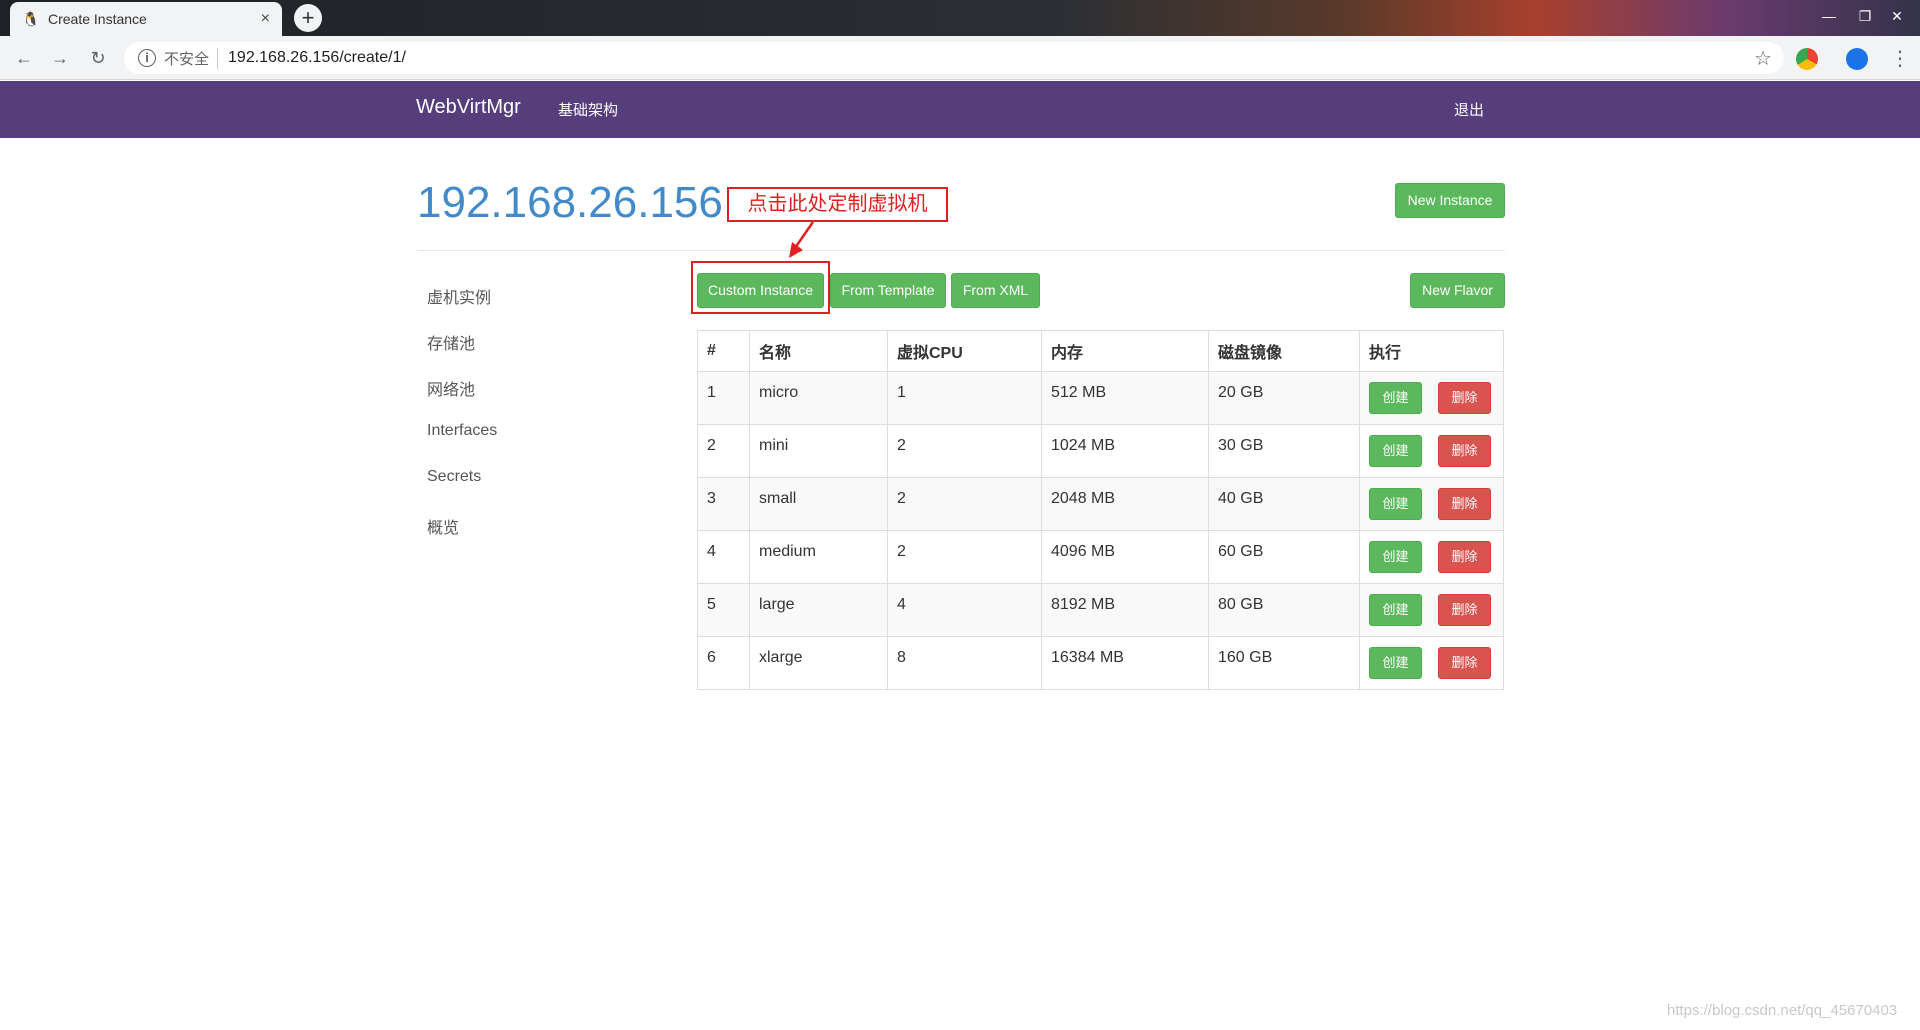 The width and height of the screenshot is (1920, 1030). Describe the element at coordinates (191, 58) in the screenshot. I see `insecure-label: 不安全` at that location.